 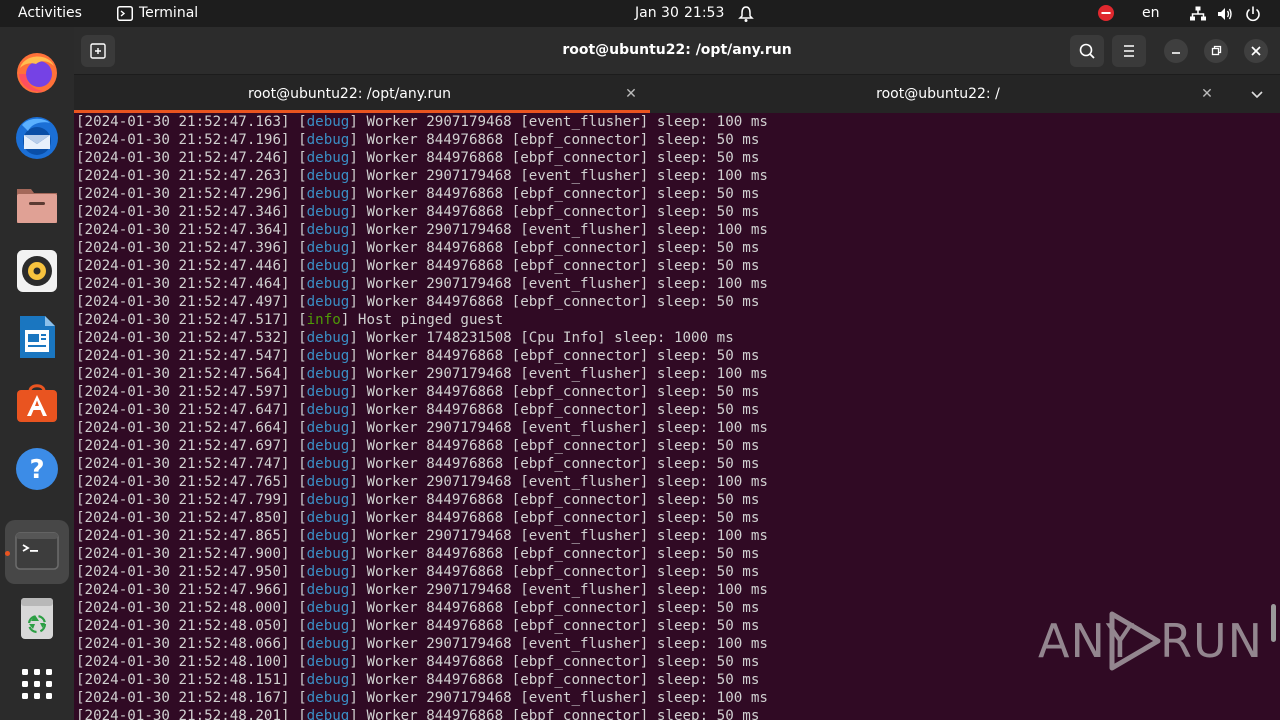 What do you see at coordinates (183, 176) in the screenshot?
I see `log-timestamp: [2024-01-30 21:52:47.263]` at bounding box center [183, 176].